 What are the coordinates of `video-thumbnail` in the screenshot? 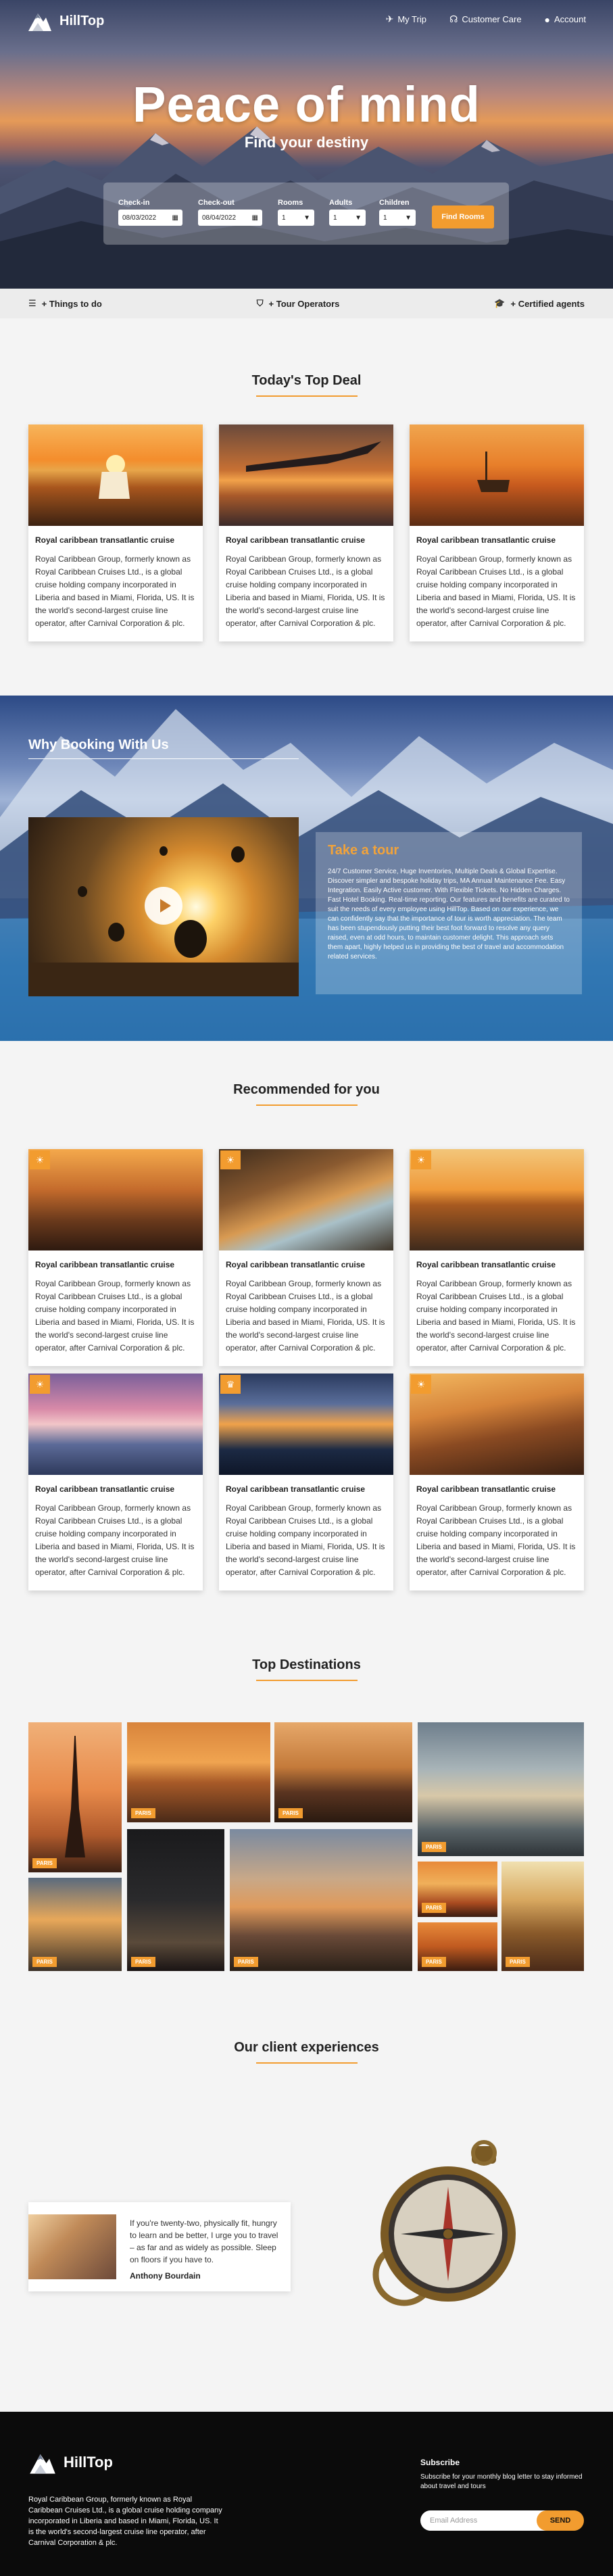 It's located at (163, 906).